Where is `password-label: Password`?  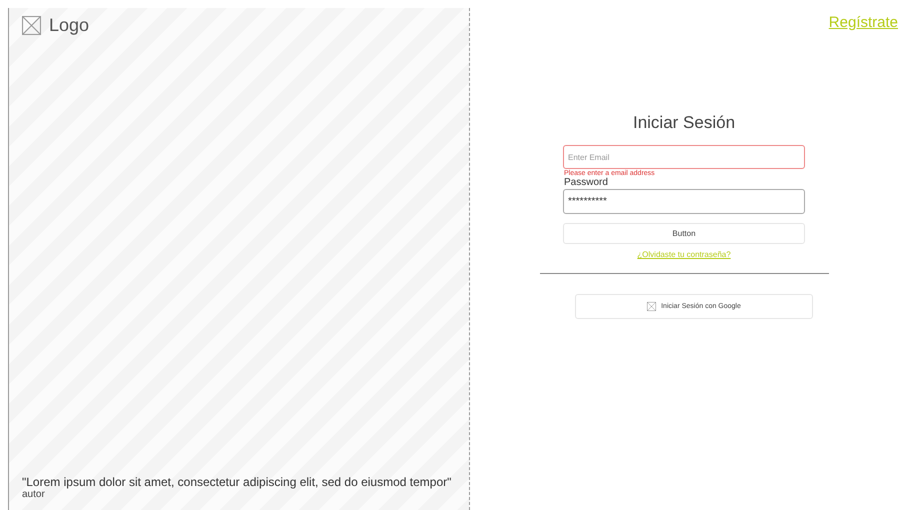 password-label: Password is located at coordinates (586, 182).